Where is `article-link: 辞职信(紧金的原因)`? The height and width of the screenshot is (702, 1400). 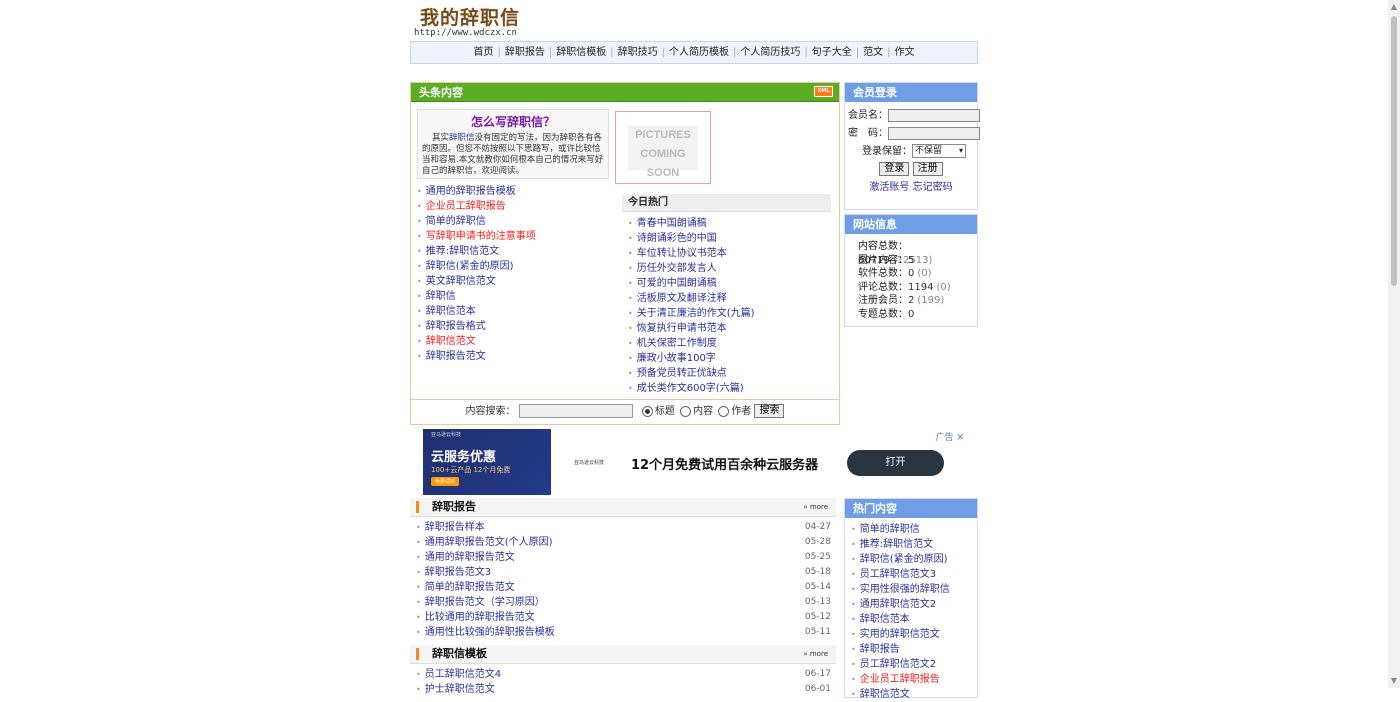
article-link: 辞职信(紧金的原因) is located at coordinates (470, 266).